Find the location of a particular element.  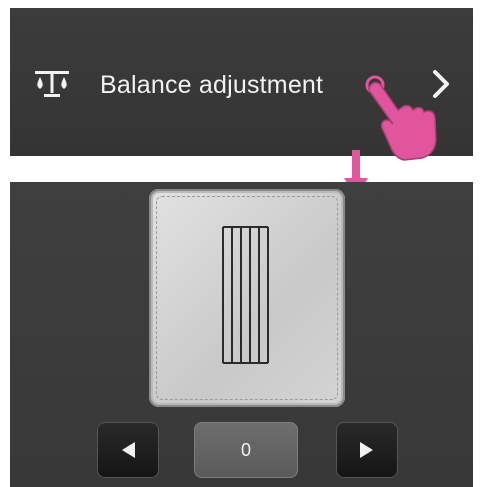

triangle-right-icon is located at coordinates (366, 450).